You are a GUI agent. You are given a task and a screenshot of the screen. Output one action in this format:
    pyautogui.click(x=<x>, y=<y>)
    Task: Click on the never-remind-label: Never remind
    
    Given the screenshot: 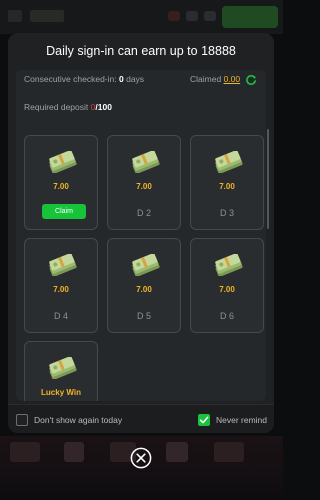 What is the action you would take?
    pyautogui.click(x=242, y=420)
    